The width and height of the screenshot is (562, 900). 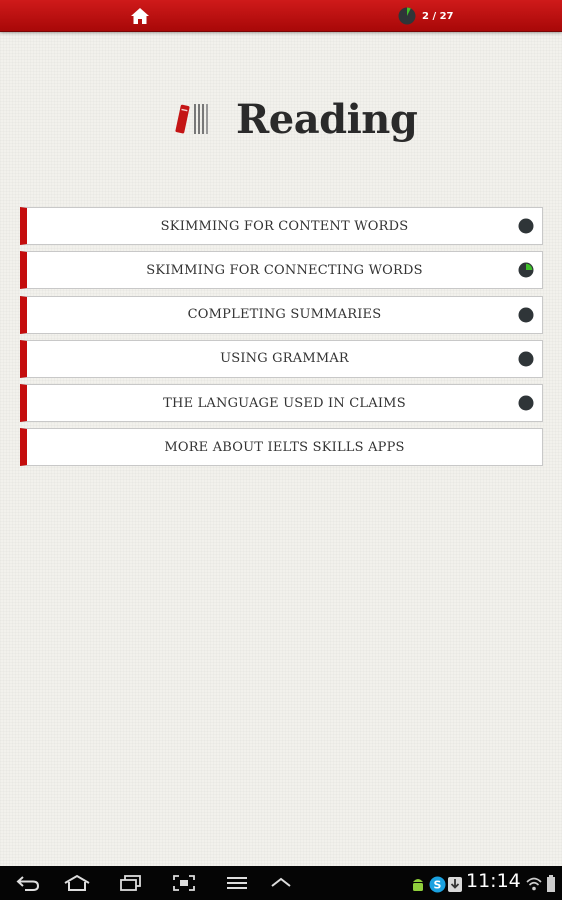 I want to click on menu-item-label: MORE ABOUT IELTS SKILLS APPS, so click(x=284, y=447).